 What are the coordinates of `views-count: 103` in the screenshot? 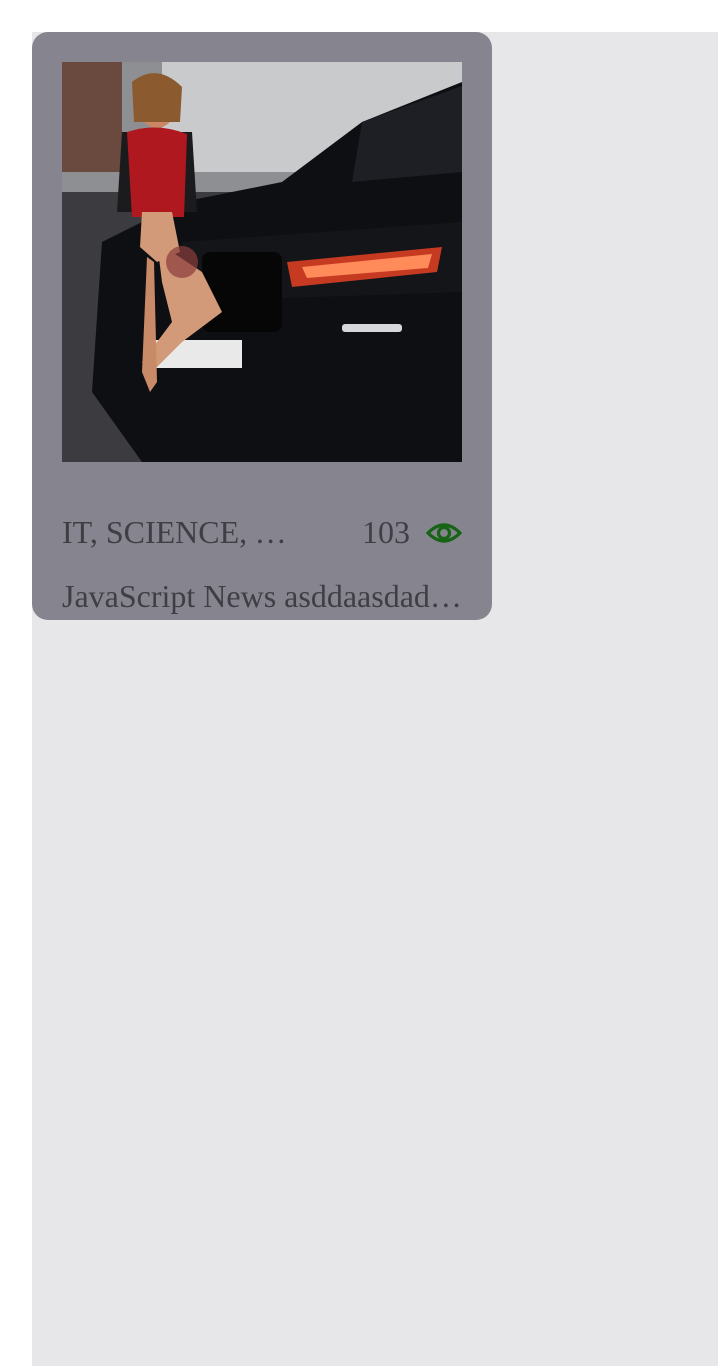 It's located at (386, 532).